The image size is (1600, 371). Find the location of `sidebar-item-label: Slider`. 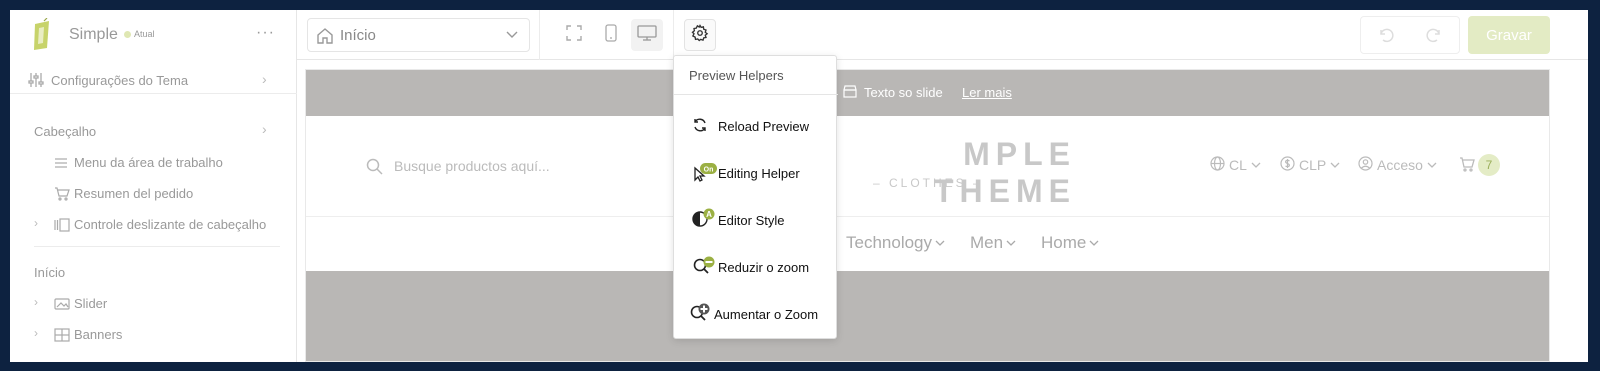

sidebar-item-label: Slider is located at coordinates (91, 303).